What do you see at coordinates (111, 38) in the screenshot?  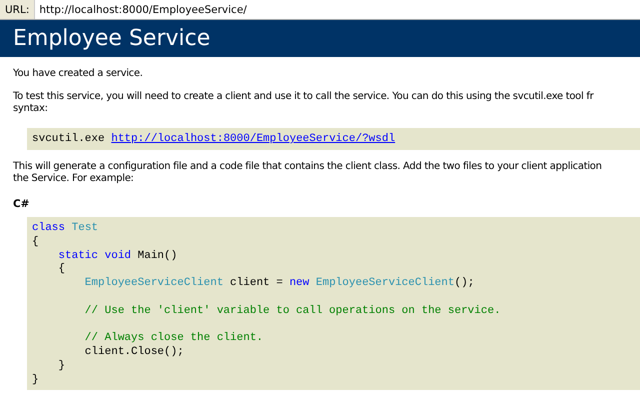 I see `page-title: Employee Service` at bounding box center [111, 38].